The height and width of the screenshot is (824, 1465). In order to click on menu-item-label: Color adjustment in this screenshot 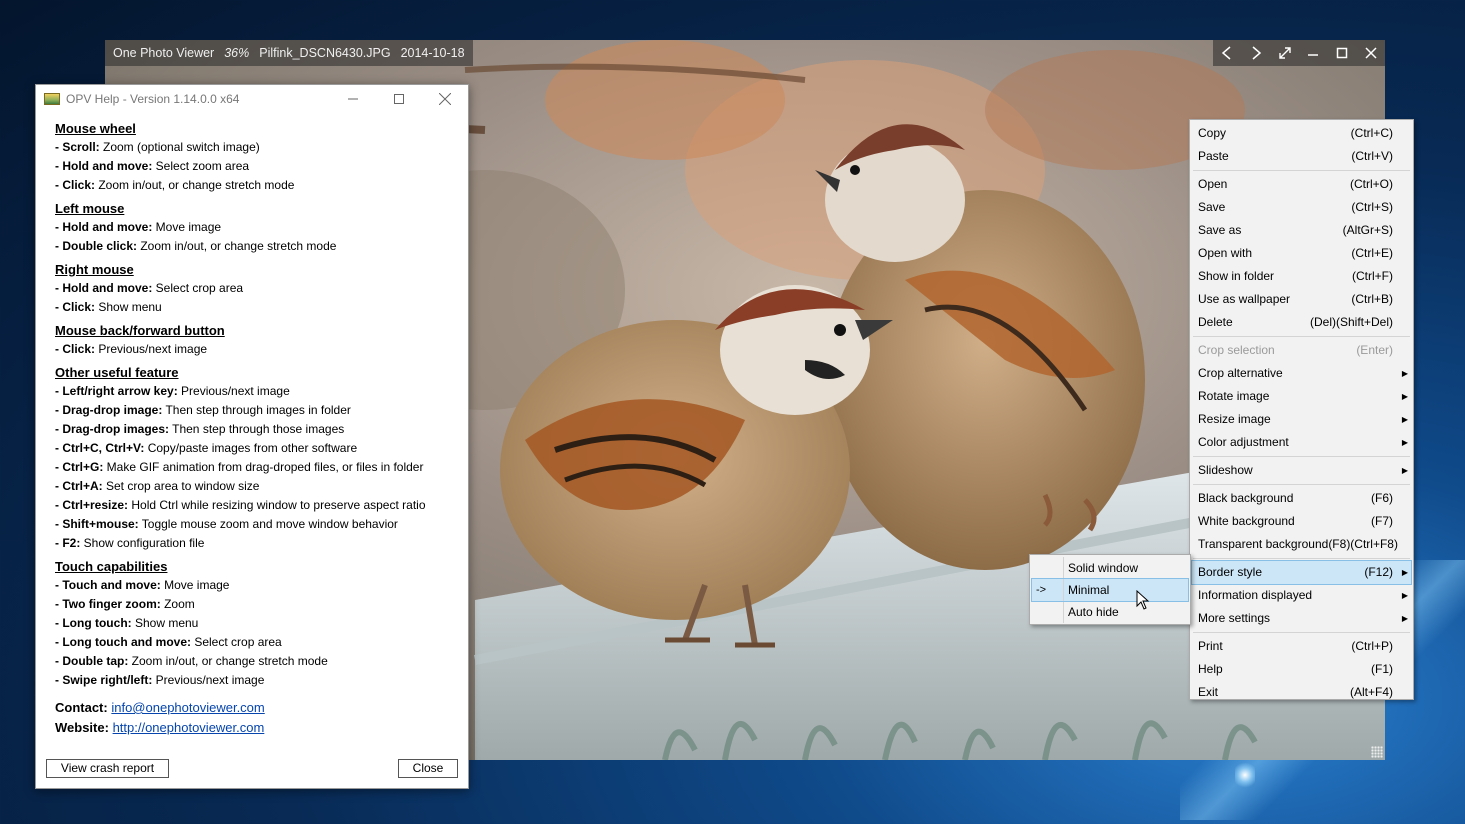, I will do `click(1243, 442)`.